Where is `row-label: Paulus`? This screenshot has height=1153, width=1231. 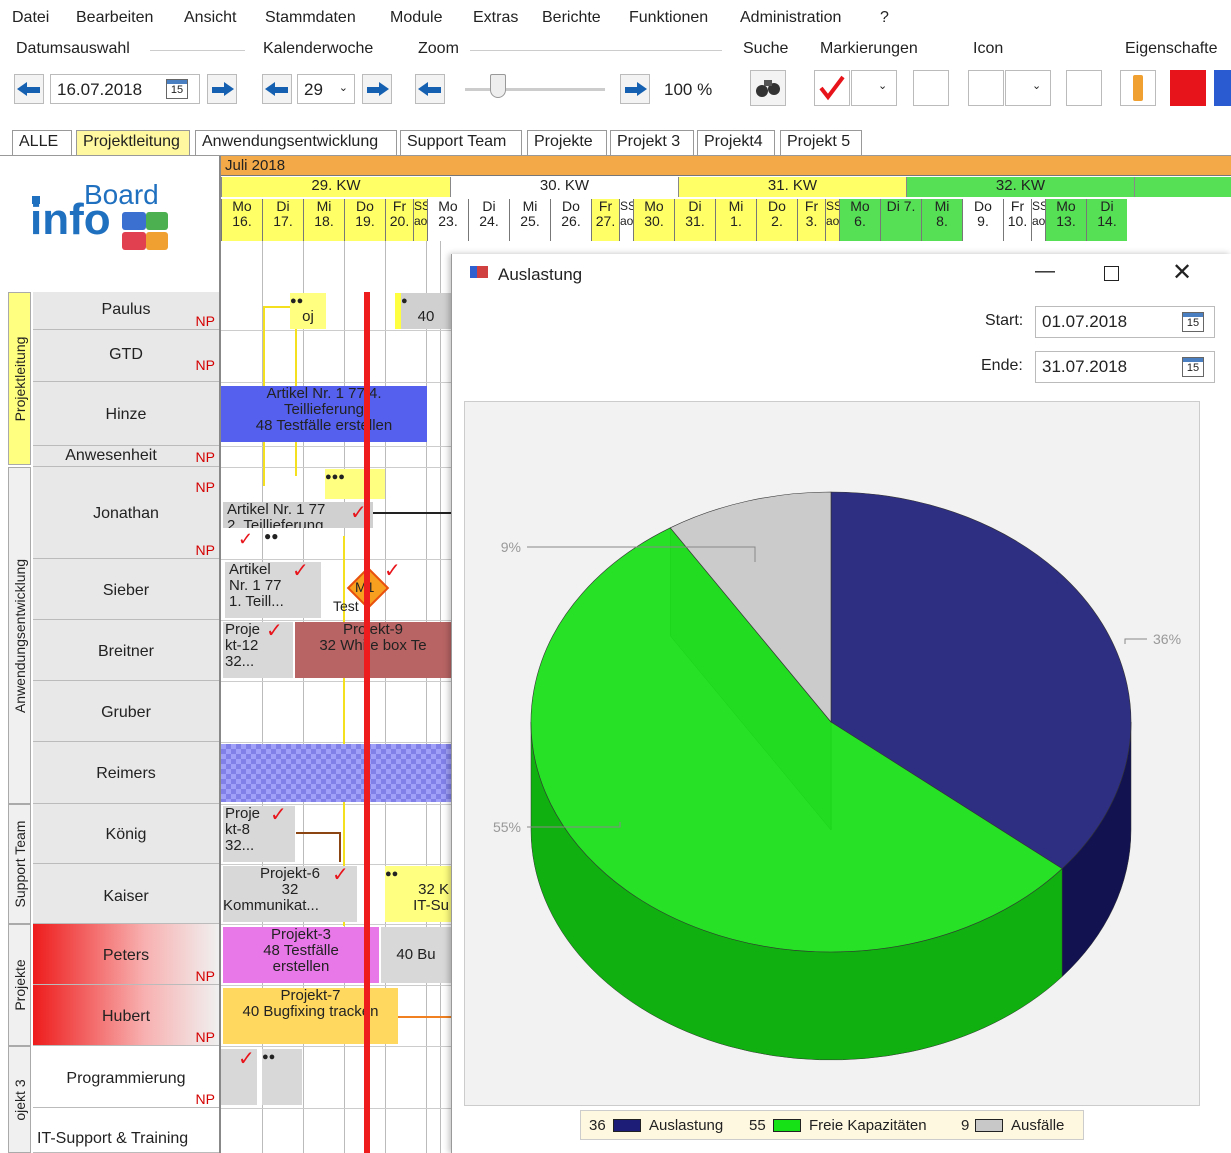 row-label: Paulus is located at coordinates (126, 309).